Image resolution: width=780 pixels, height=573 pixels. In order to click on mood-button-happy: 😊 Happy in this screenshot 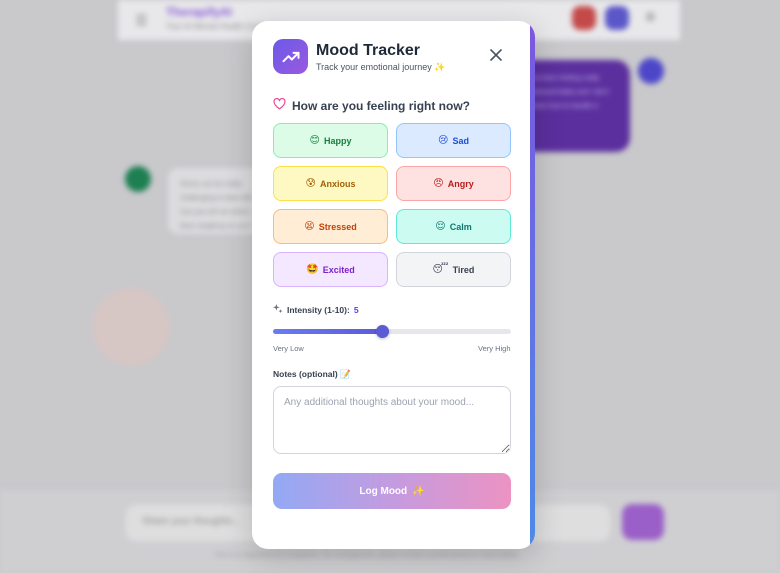, I will do `click(330, 140)`.